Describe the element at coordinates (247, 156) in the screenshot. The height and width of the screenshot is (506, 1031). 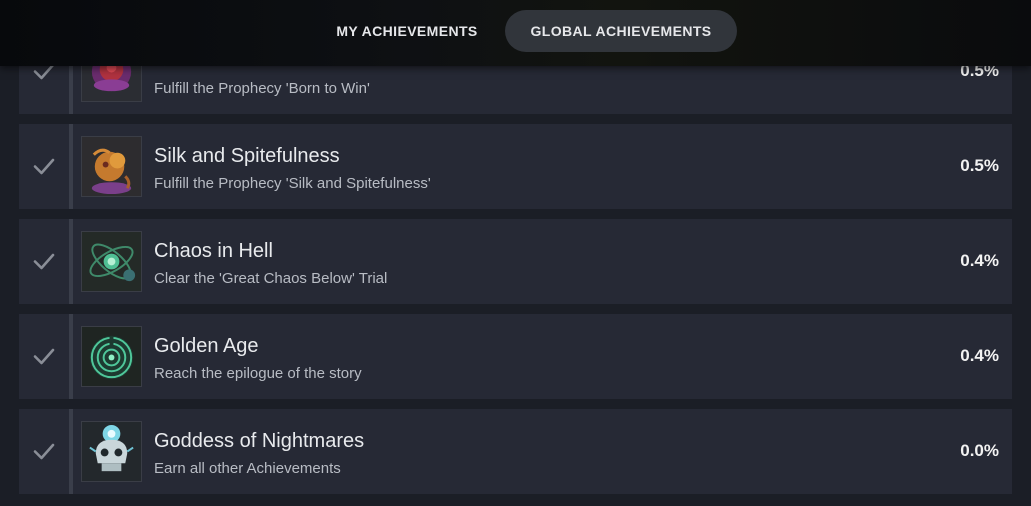
I see `achievement-name: Silk and Spitefulness` at that location.